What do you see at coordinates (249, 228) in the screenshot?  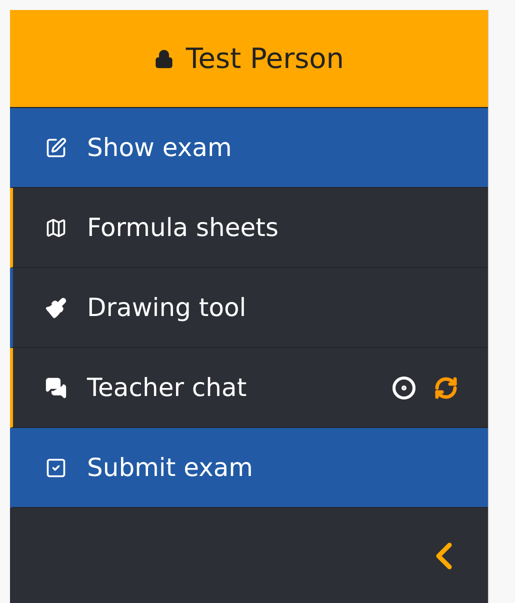 I see `menu-item: Formula sheets` at bounding box center [249, 228].